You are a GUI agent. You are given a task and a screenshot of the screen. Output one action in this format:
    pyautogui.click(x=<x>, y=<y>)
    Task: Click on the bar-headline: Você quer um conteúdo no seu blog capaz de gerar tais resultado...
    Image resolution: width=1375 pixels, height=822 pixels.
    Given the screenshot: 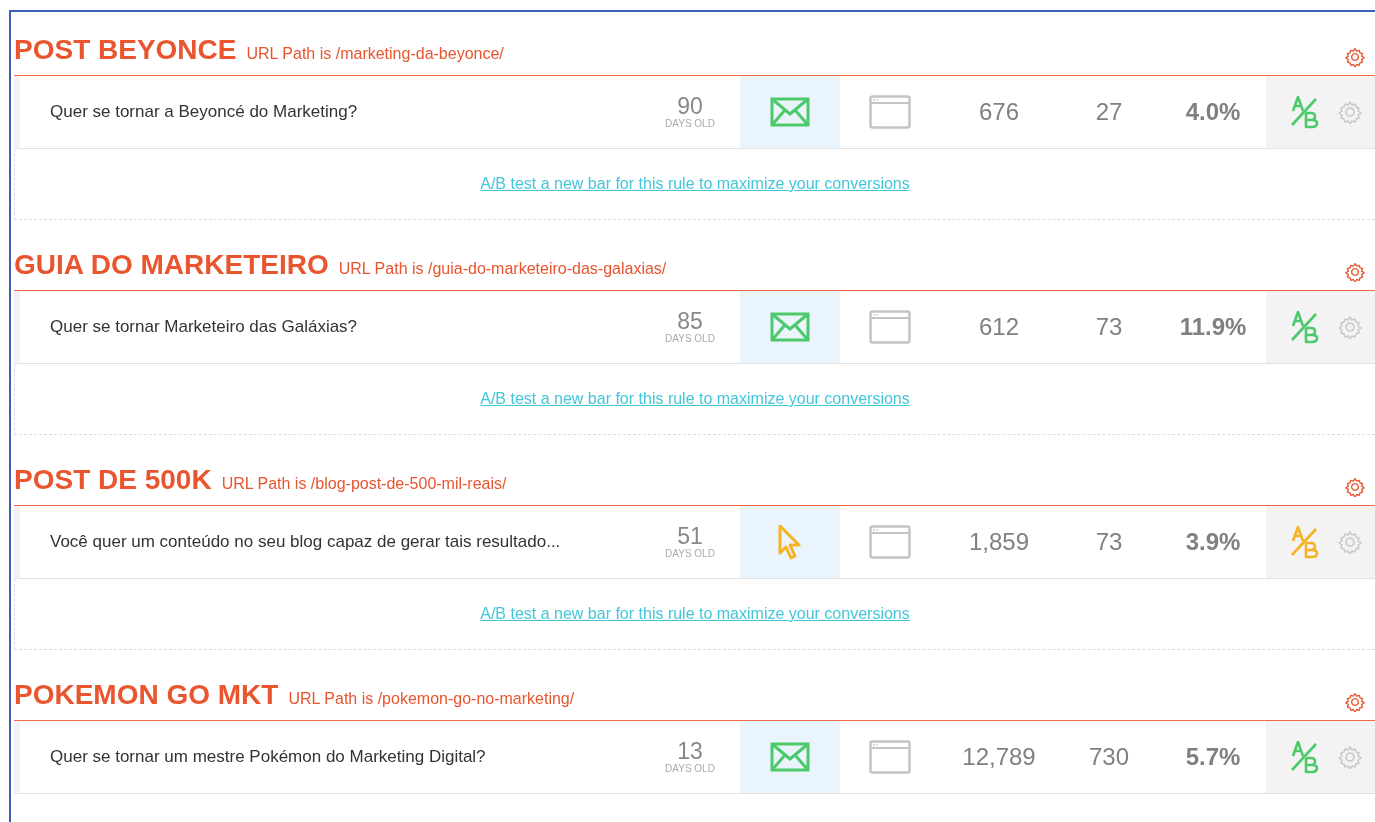 What is the action you would take?
    pyautogui.click(x=305, y=542)
    